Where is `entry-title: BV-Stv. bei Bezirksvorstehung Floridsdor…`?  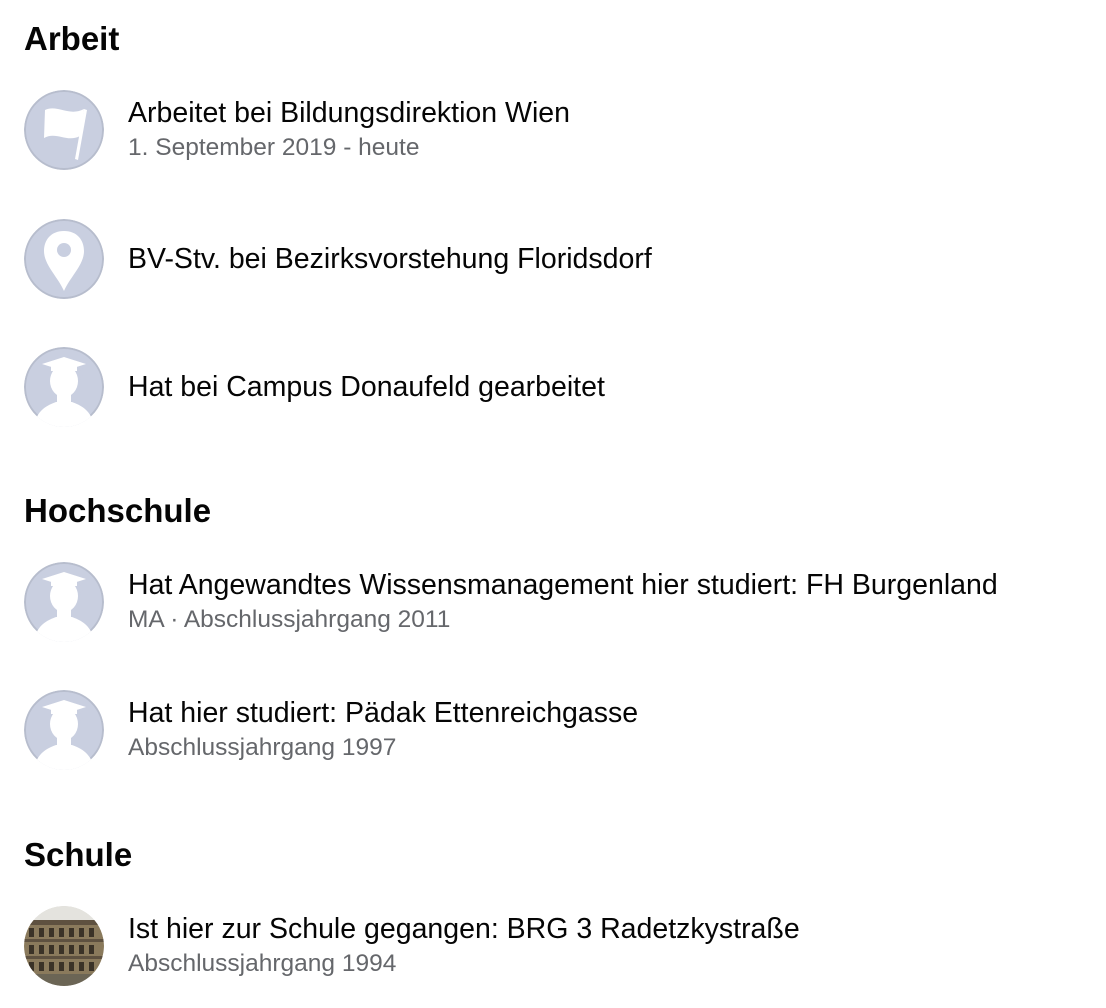 entry-title: BV-Stv. bei Bezirksvorstehung Floridsdor… is located at coordinates (607, 259).